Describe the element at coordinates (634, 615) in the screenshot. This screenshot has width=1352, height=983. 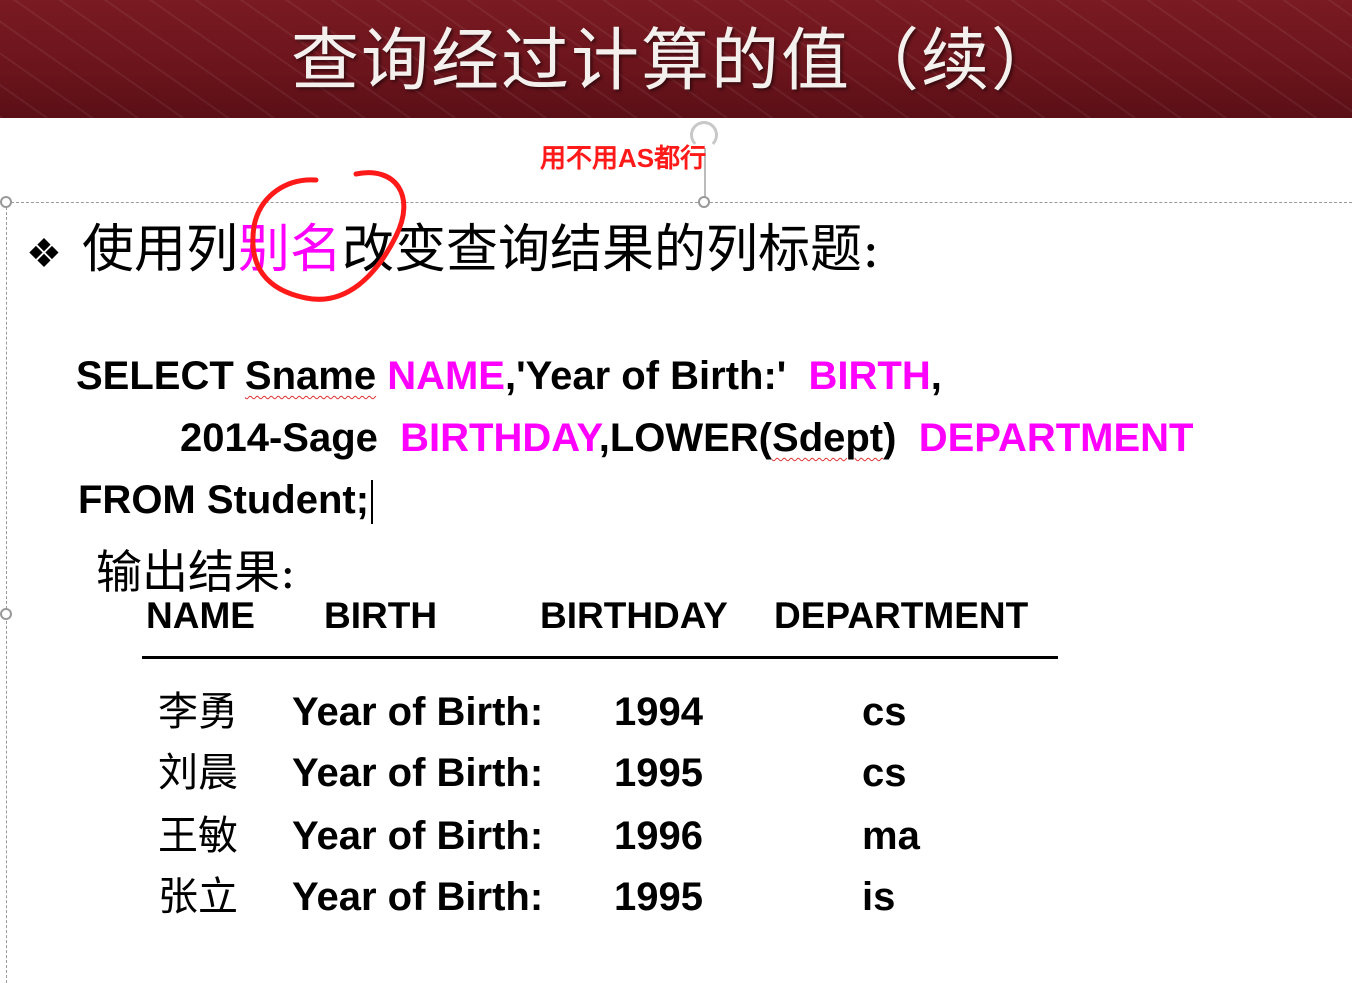
I see `table-header-birthday: BIRTHDAY` at that location.